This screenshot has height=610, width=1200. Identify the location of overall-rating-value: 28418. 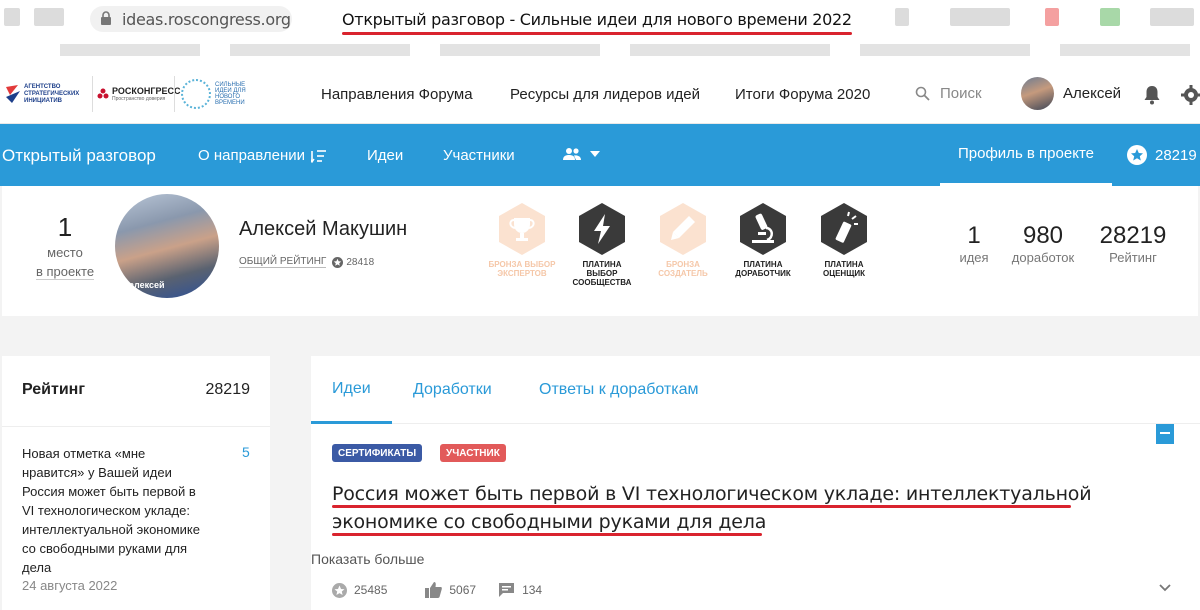
(360, 262).